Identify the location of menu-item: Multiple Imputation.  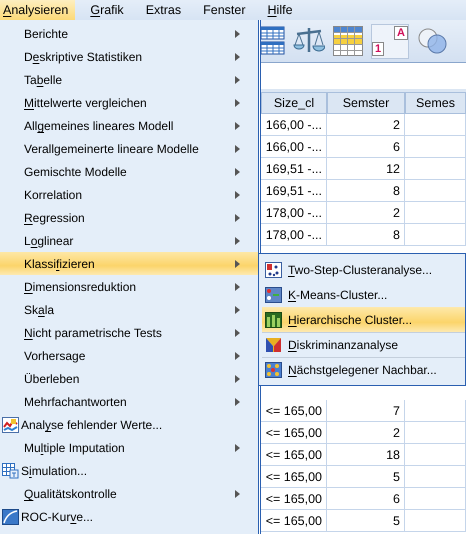
(129, 447).